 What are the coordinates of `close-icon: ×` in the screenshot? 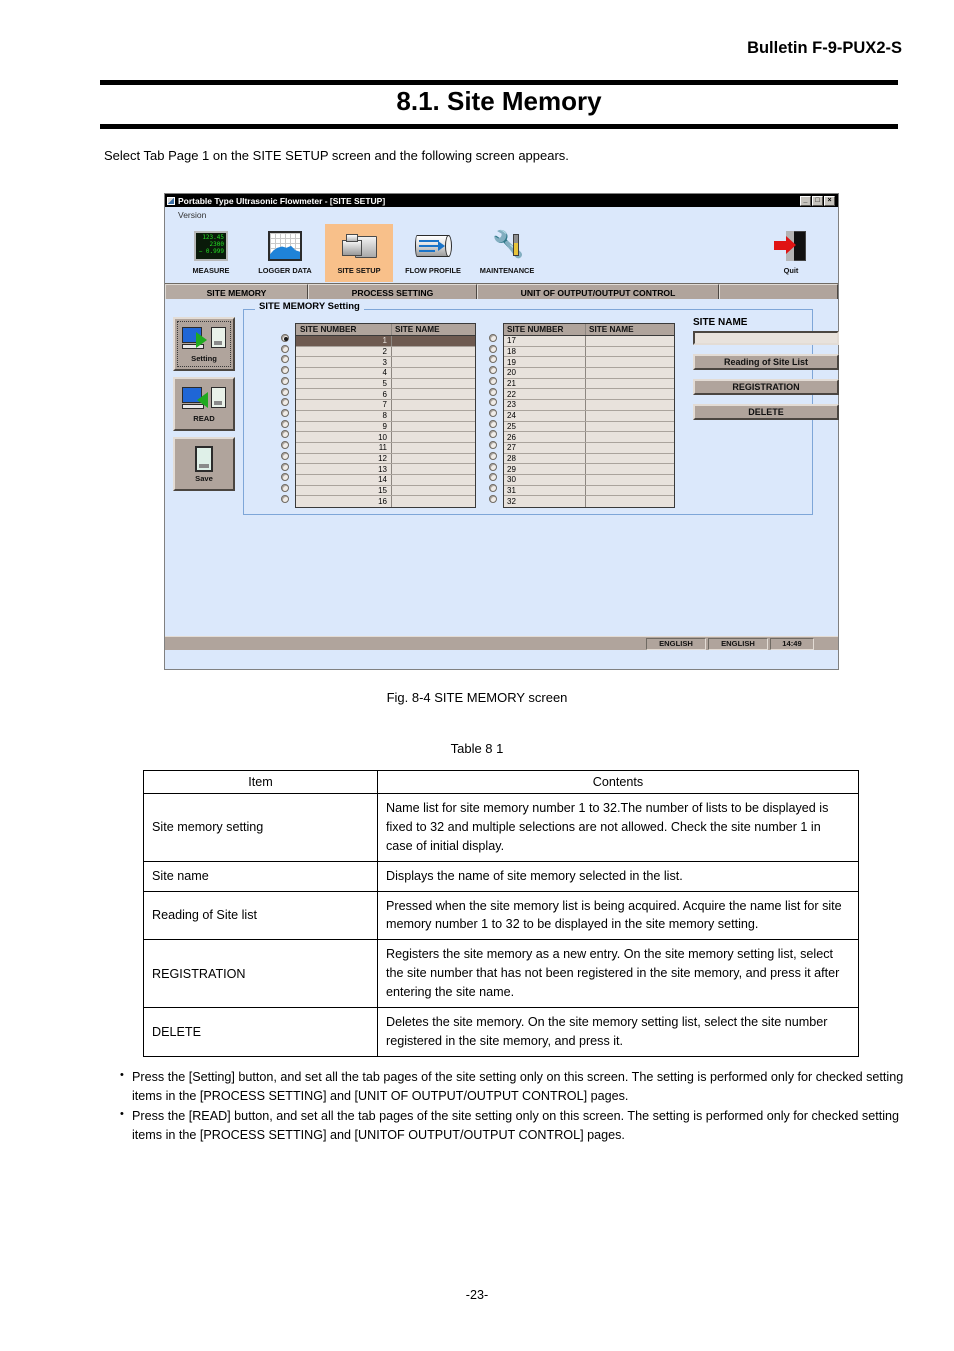 It's located at (829, 200).